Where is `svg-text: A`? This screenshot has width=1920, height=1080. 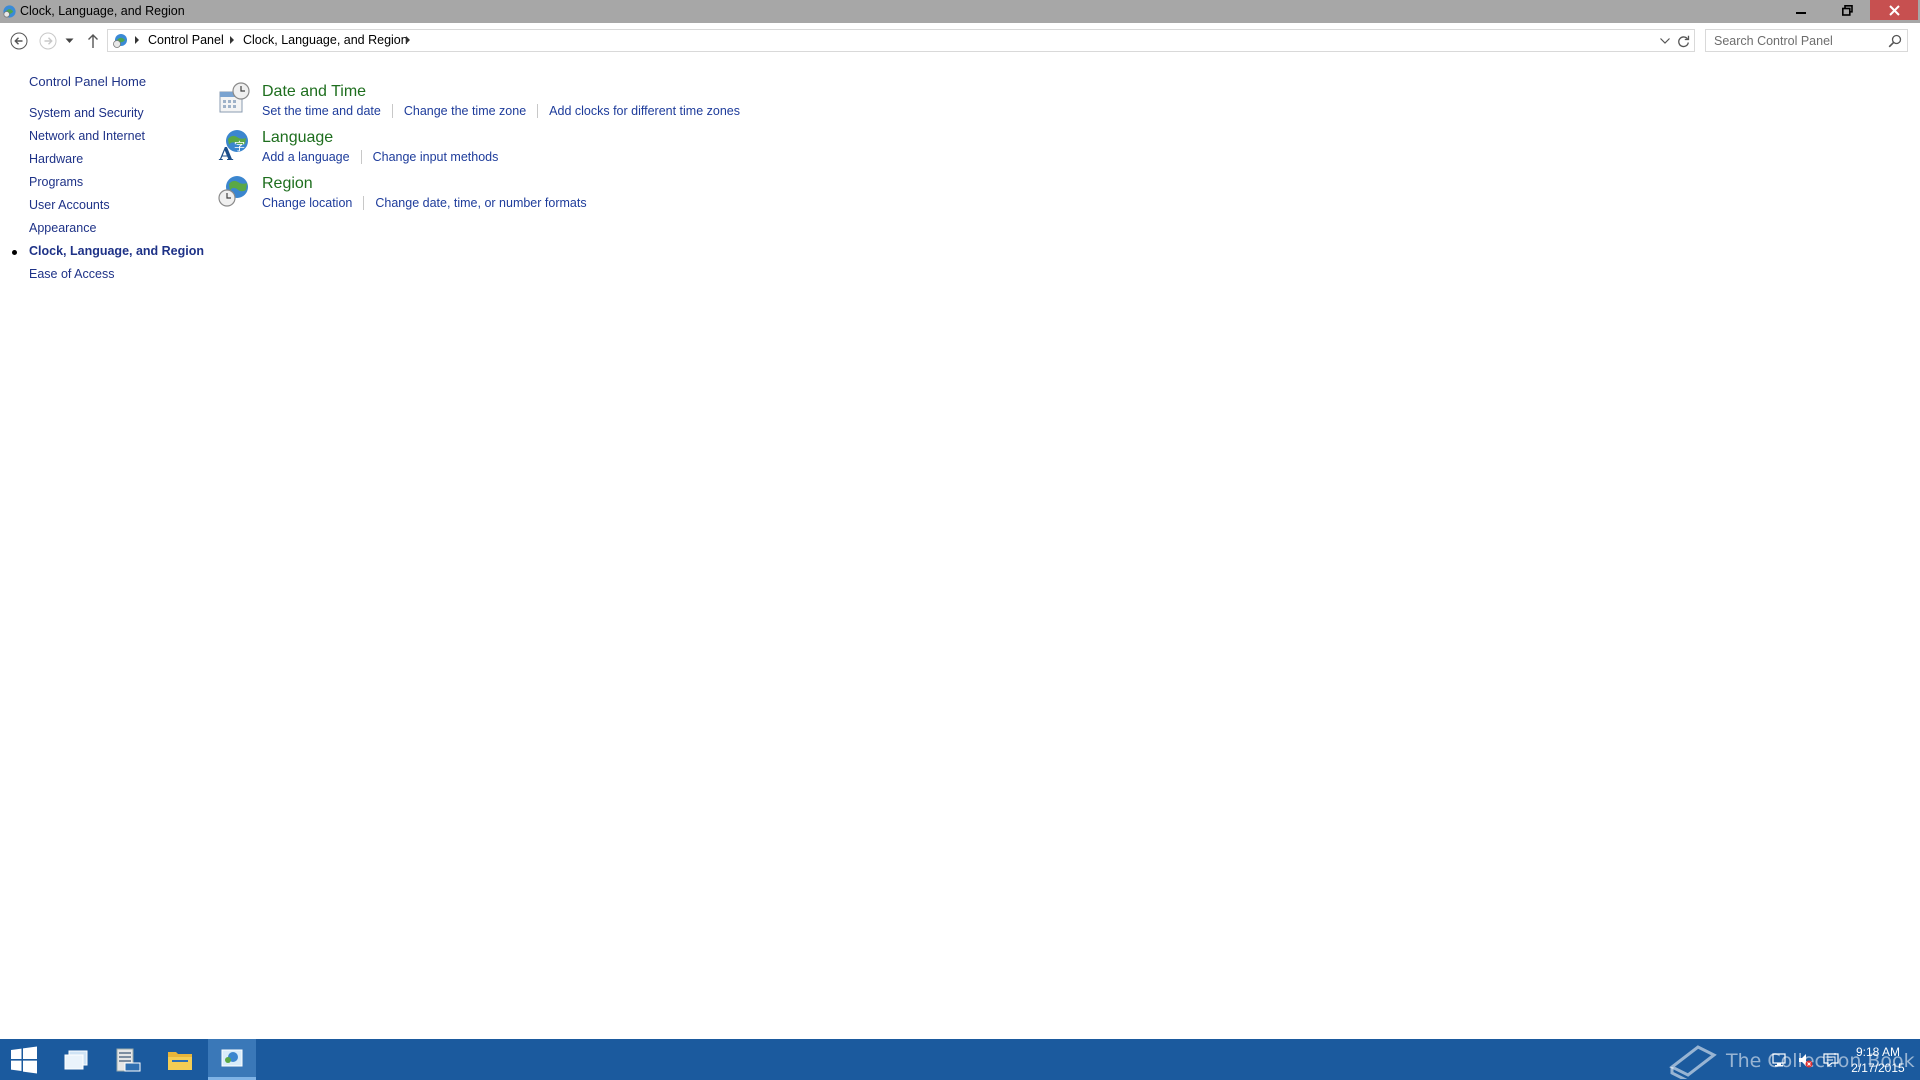 svg-text: A is located at coordinates (226, 153).